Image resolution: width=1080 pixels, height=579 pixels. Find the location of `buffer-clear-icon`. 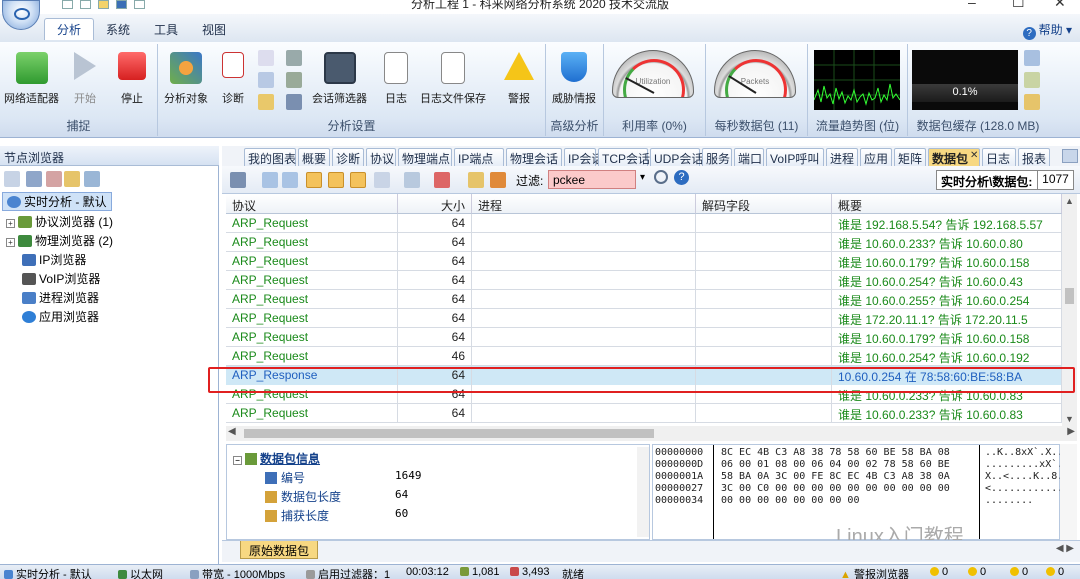

buffer-clear-icon is located at coordinates (1032, 102).